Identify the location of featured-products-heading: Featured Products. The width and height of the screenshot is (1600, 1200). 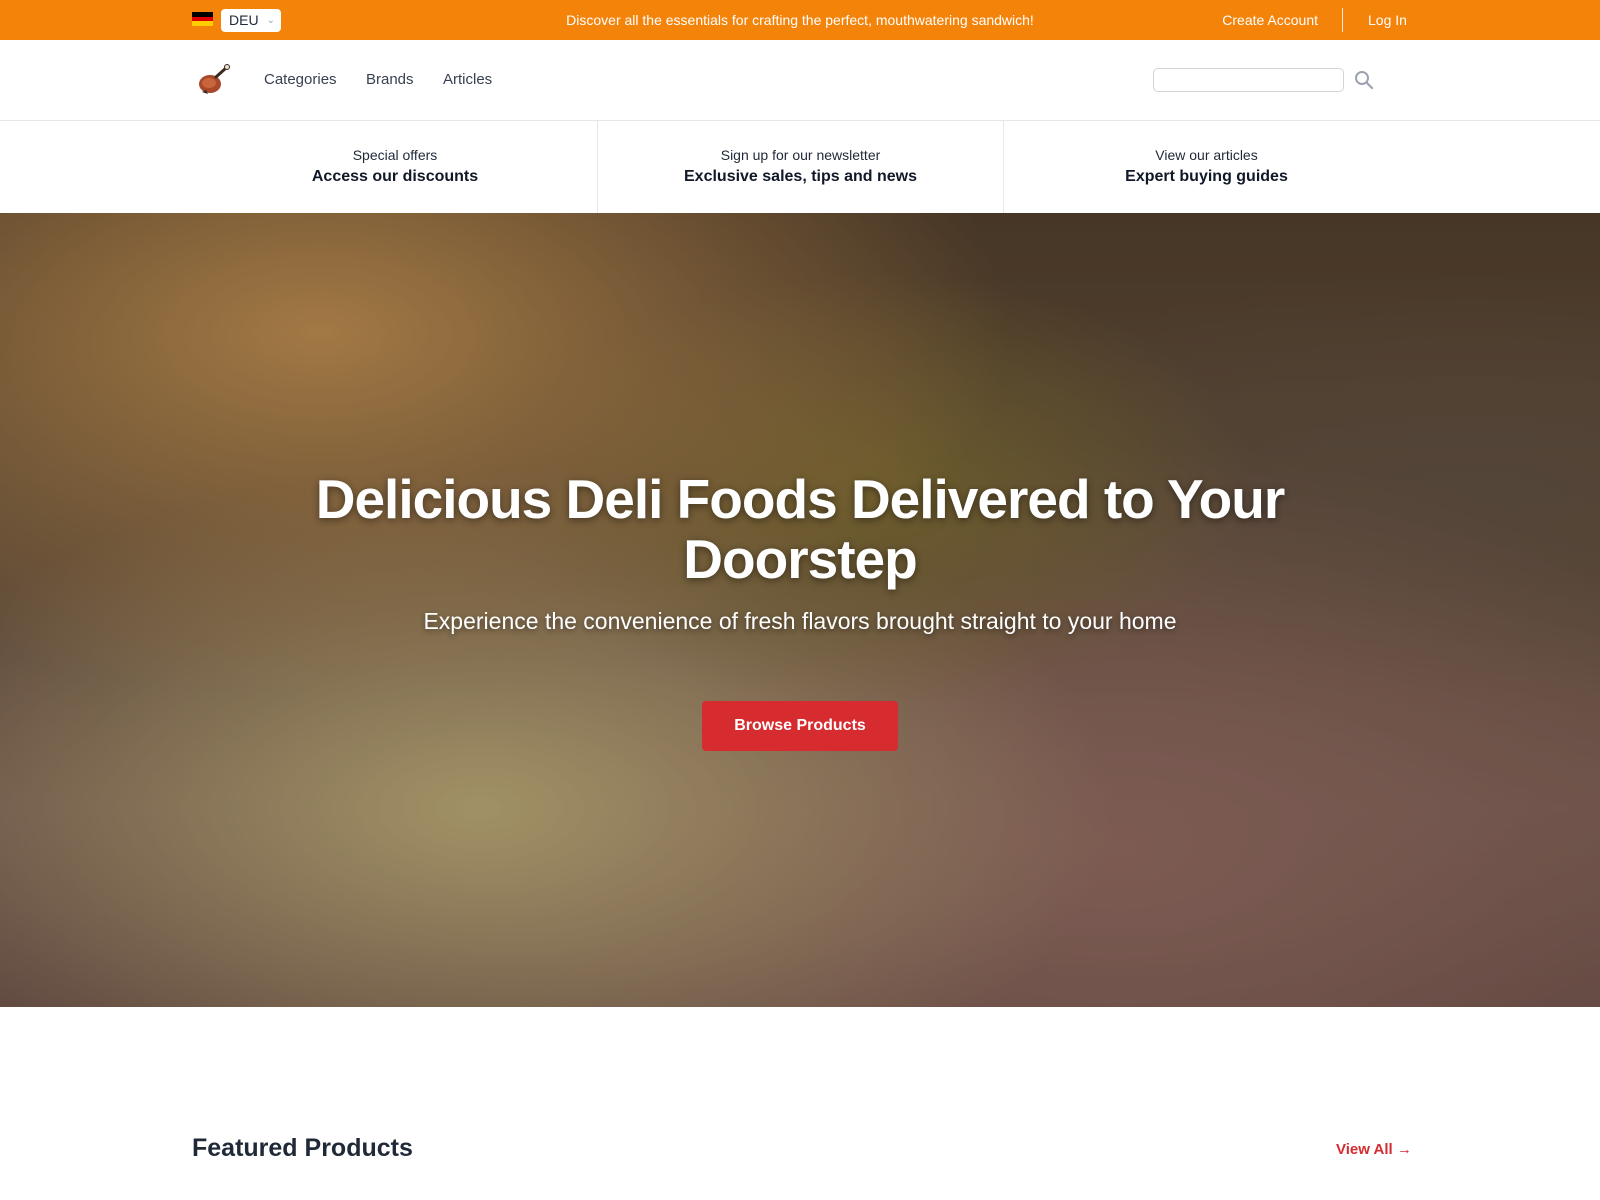
(302, 1148).